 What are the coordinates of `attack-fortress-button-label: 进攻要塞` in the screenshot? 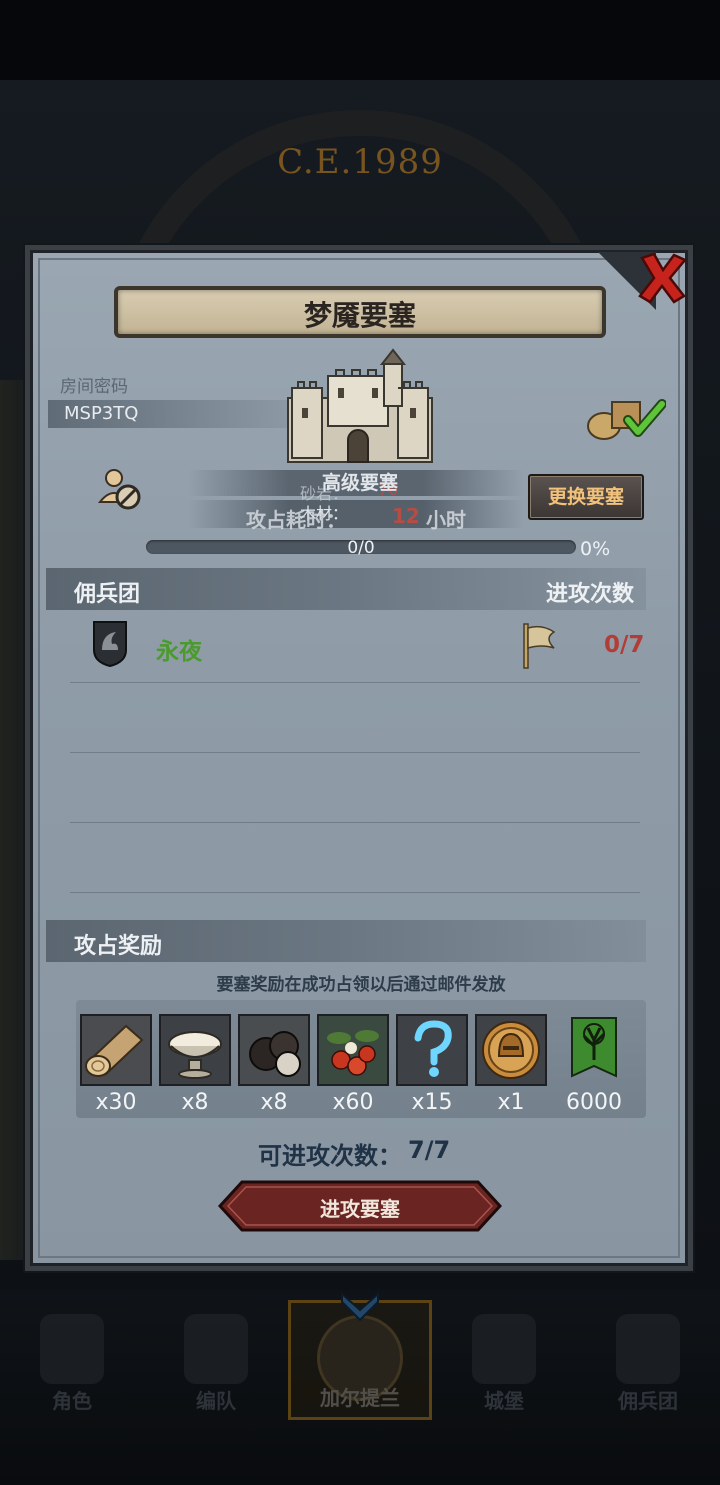 It's located at (360, 1209).